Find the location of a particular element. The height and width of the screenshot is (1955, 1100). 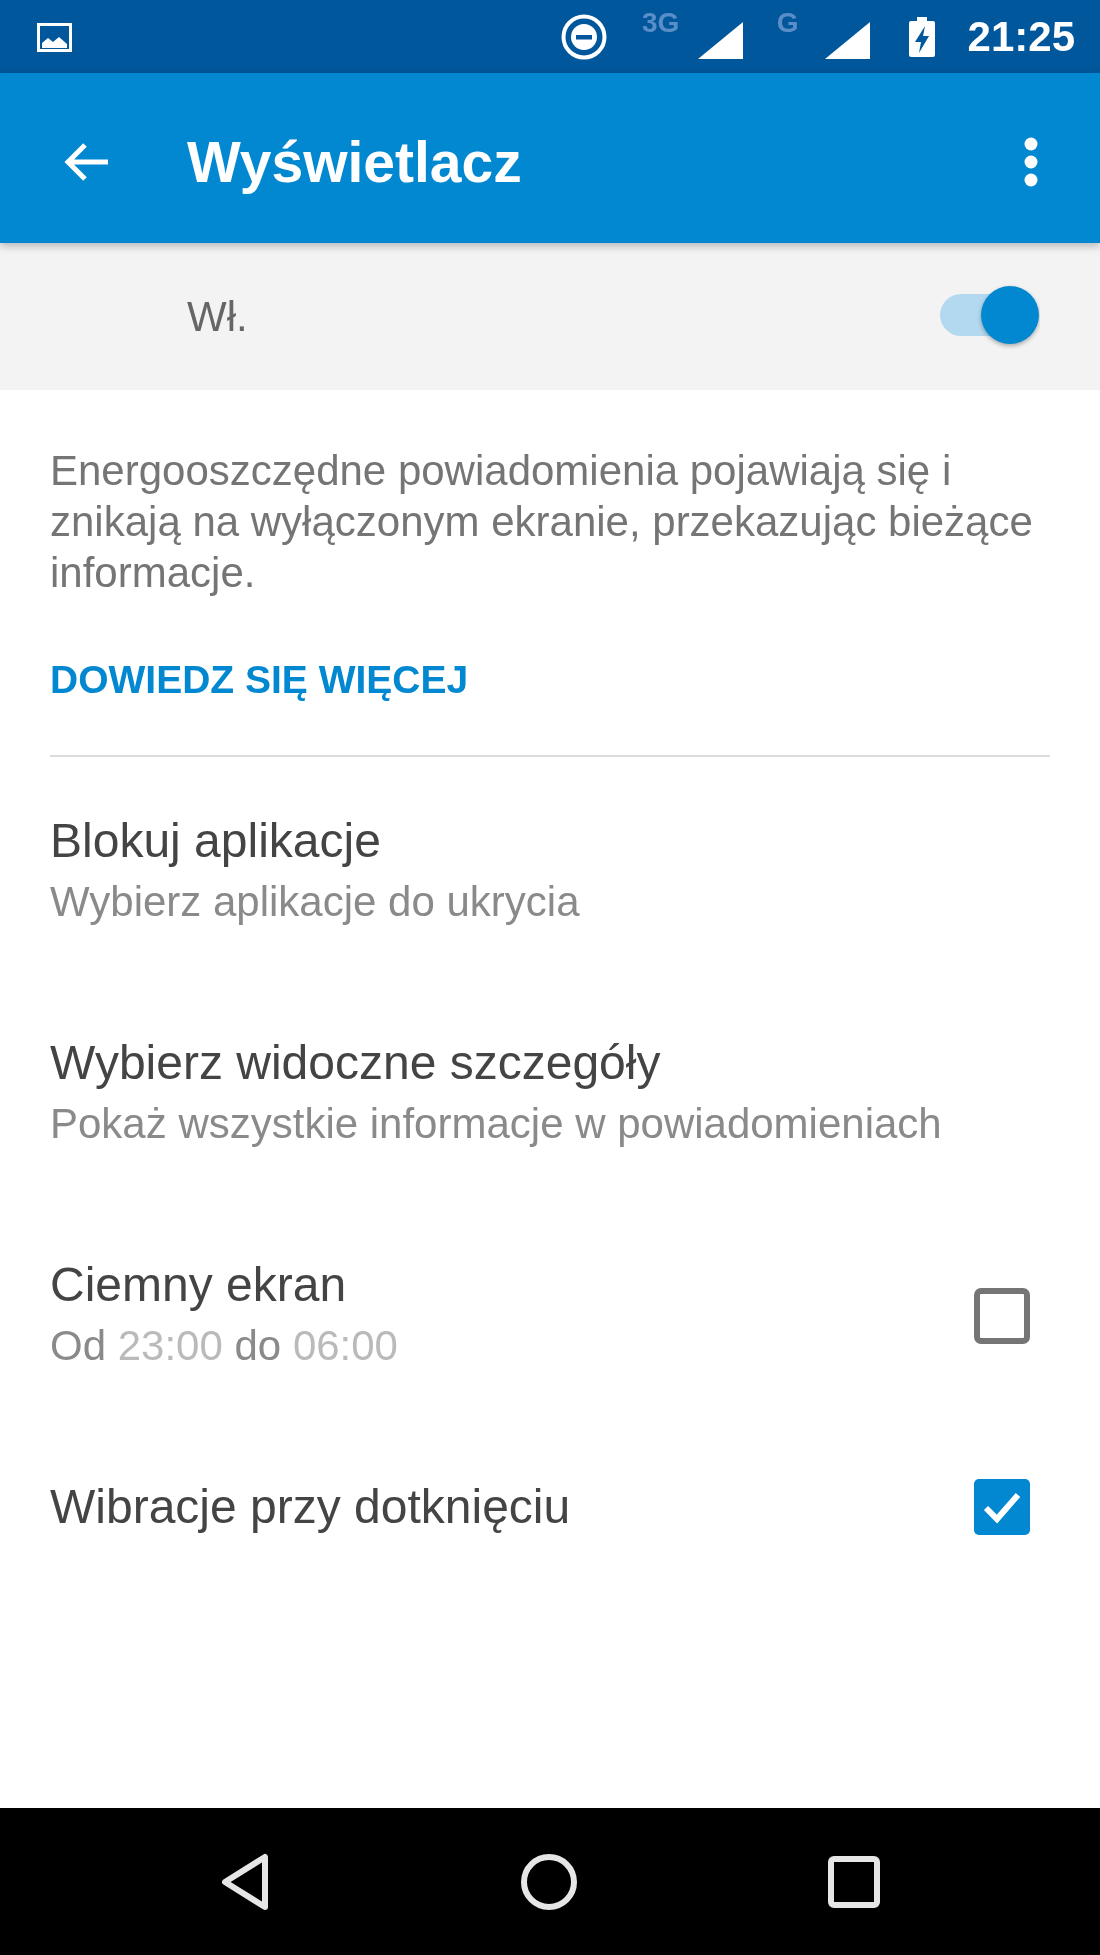

description-text: Energooszczędne powiadomienia pojawiają się i znikają na wyłączonym ekranie, przekazując bieżące informacje. is located at coordinates (541, 522).